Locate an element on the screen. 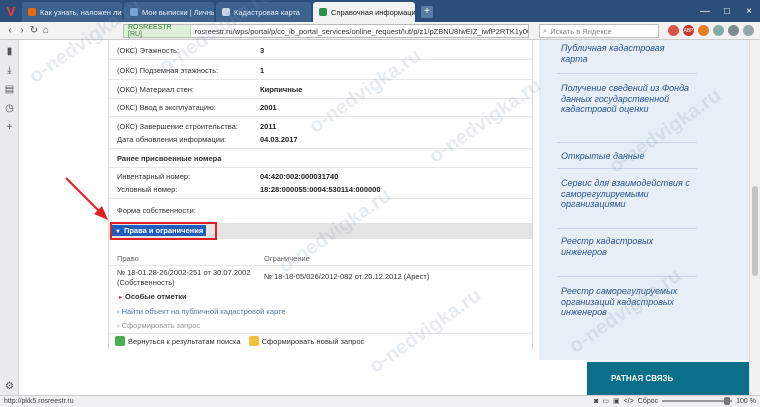 This screenshot has width=760, height=407. detail-value: Кирпичные is located at coordinates (281, 89).